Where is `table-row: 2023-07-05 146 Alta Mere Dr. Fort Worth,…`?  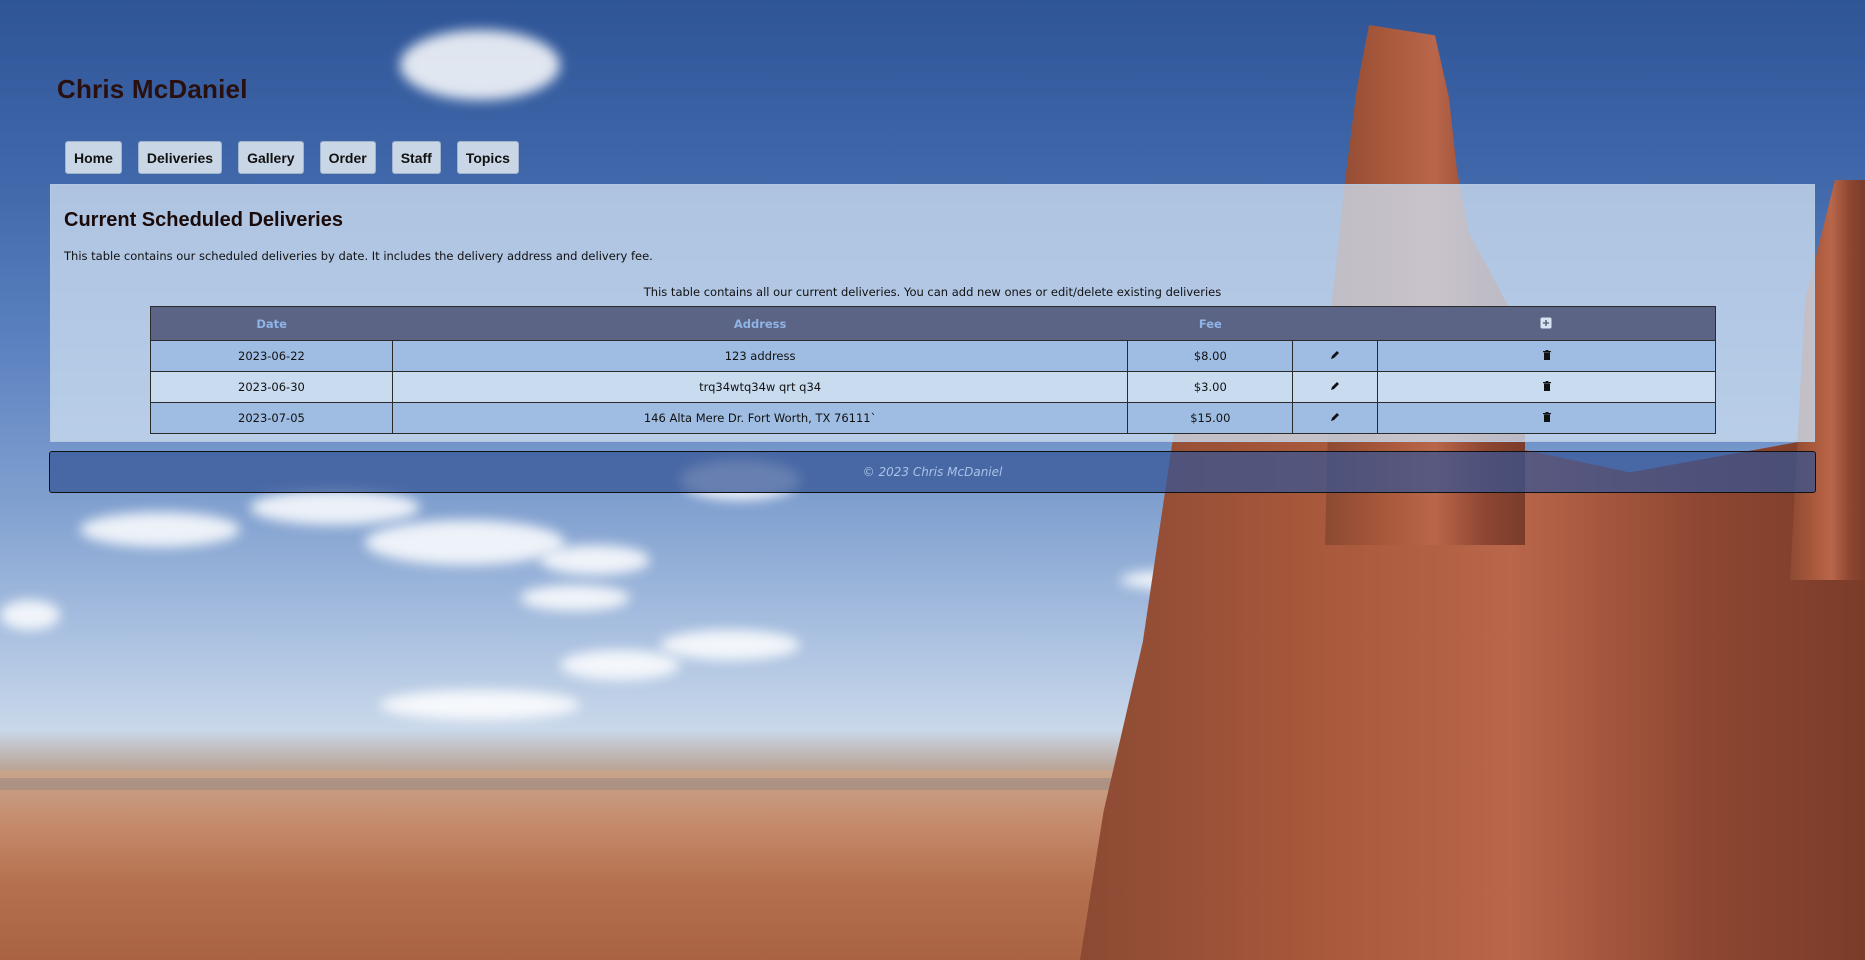 table-row: 2023-07-05 146 Alta Mere Dr. Fort Worth,… is located at coordinates (933, 418).